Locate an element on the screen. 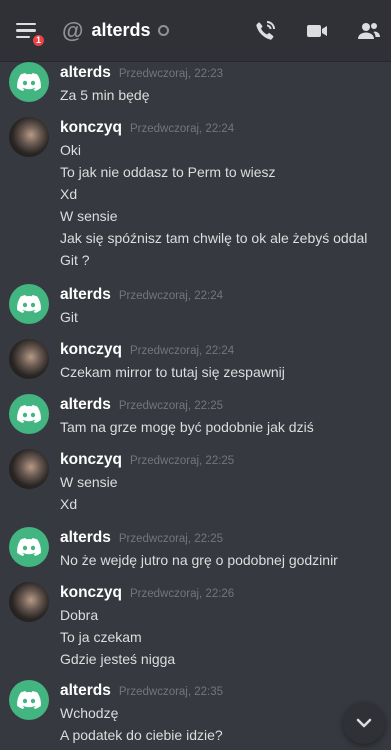  message-text: Git ? is located at coordinates (75, 260).